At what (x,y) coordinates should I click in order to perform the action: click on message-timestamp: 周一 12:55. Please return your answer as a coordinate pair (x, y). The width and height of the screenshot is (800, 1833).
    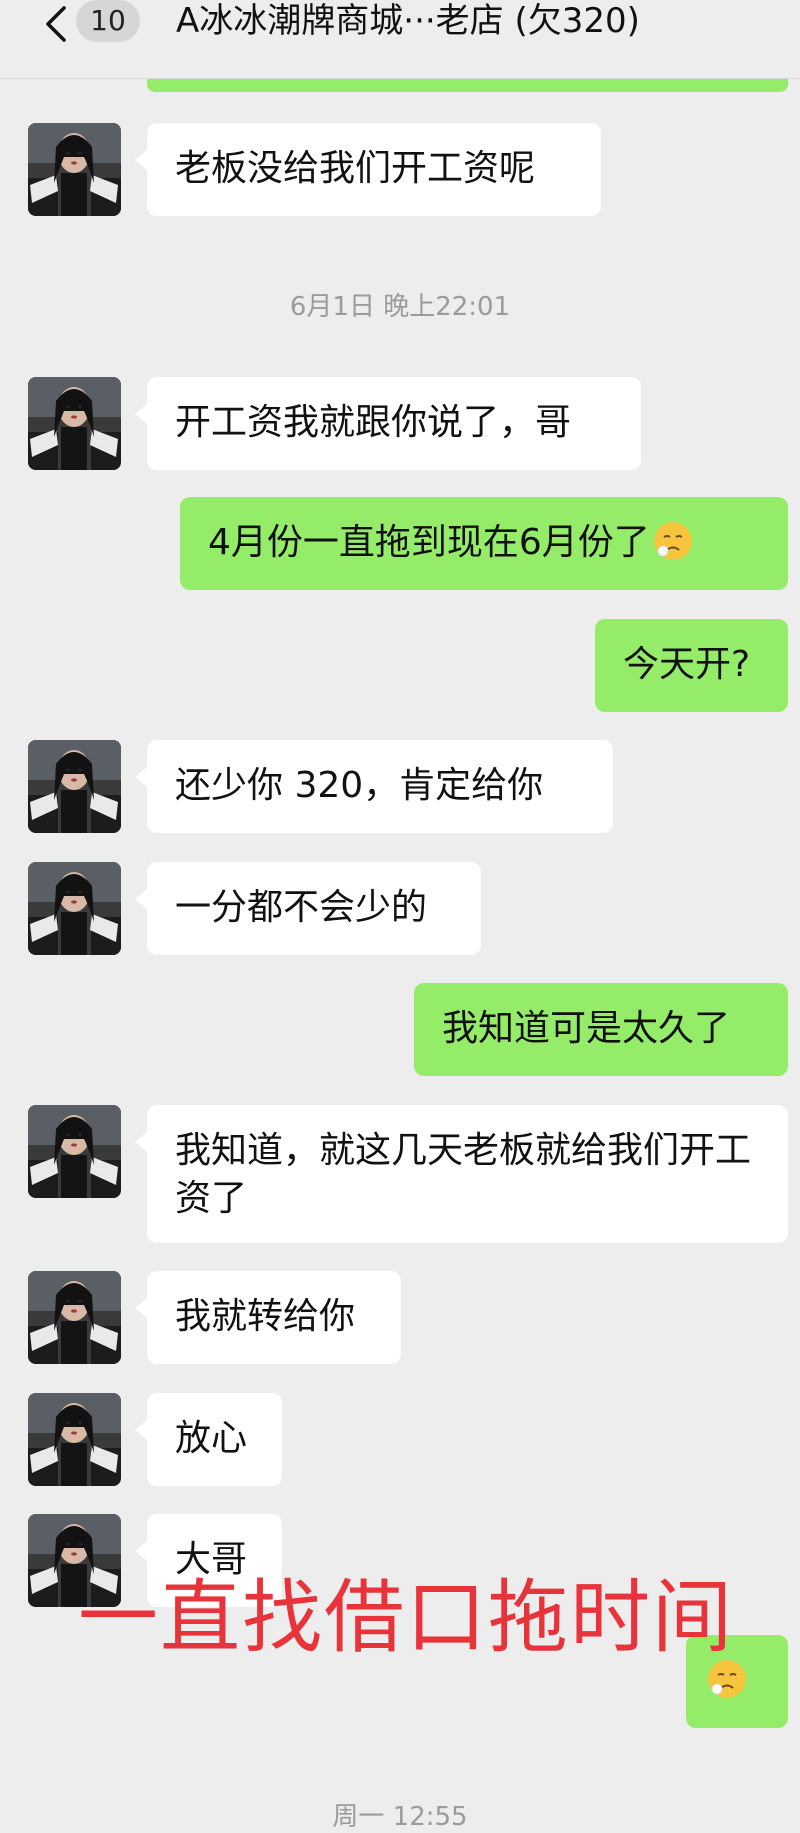
    Looking at the image, I should click on (400, 1817).